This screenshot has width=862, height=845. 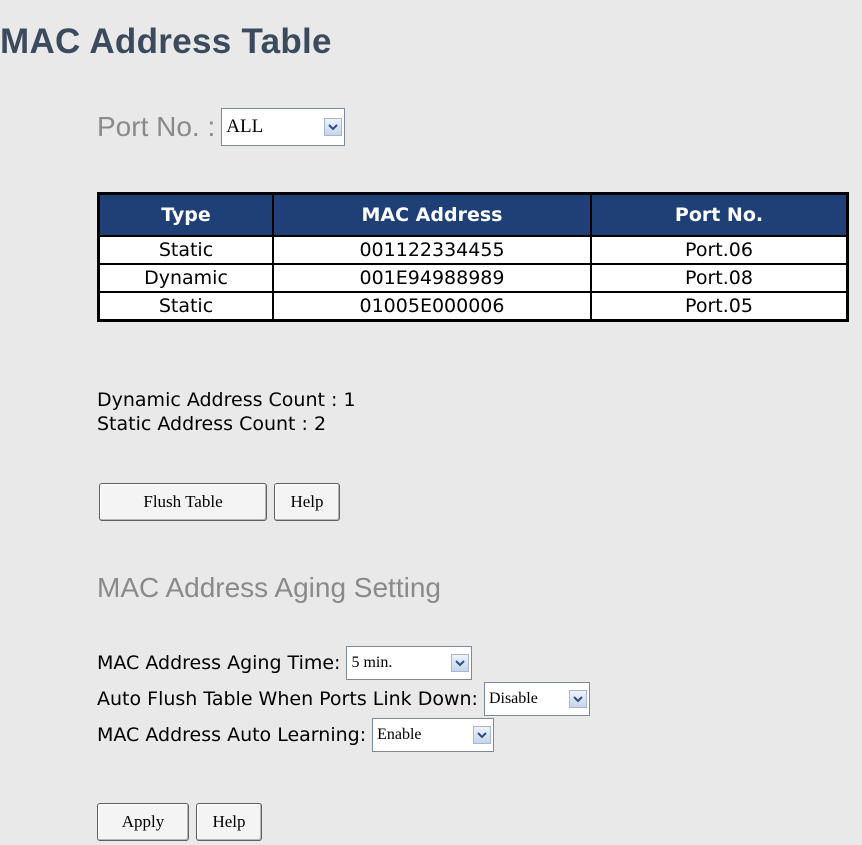 I want to click on auto-learning-label: MAC Address Auto Learning:, so click(x=232, y=735).